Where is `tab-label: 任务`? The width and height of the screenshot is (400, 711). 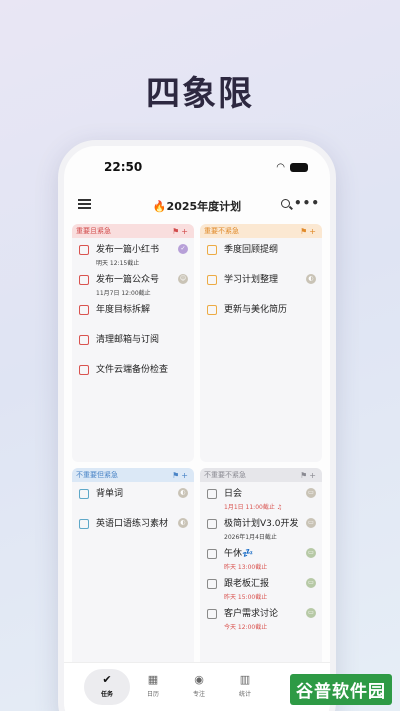 tab-label: 任务 is located at coordinates (106, 694).